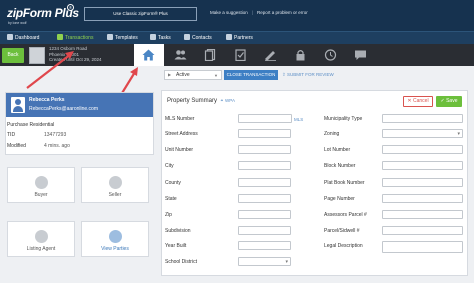 The image size is (474, 283). What do you see at coordinates (264, 261) in the screenshot?
I see `school-district-select` at bounding box center [264, 261].